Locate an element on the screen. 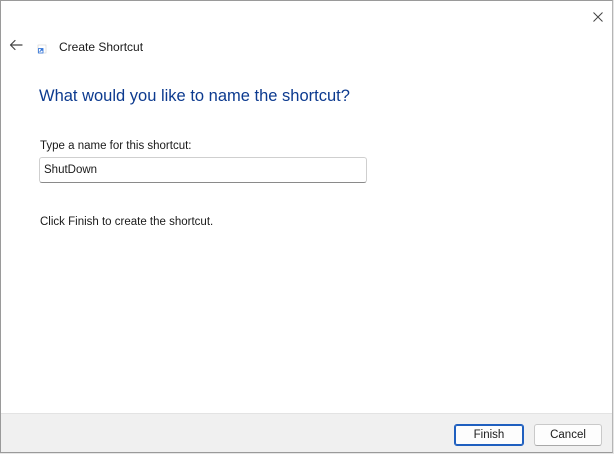 The width and height of the screenshot is (614, 454). back-arrow-icon is located at coordinates (16, 45).